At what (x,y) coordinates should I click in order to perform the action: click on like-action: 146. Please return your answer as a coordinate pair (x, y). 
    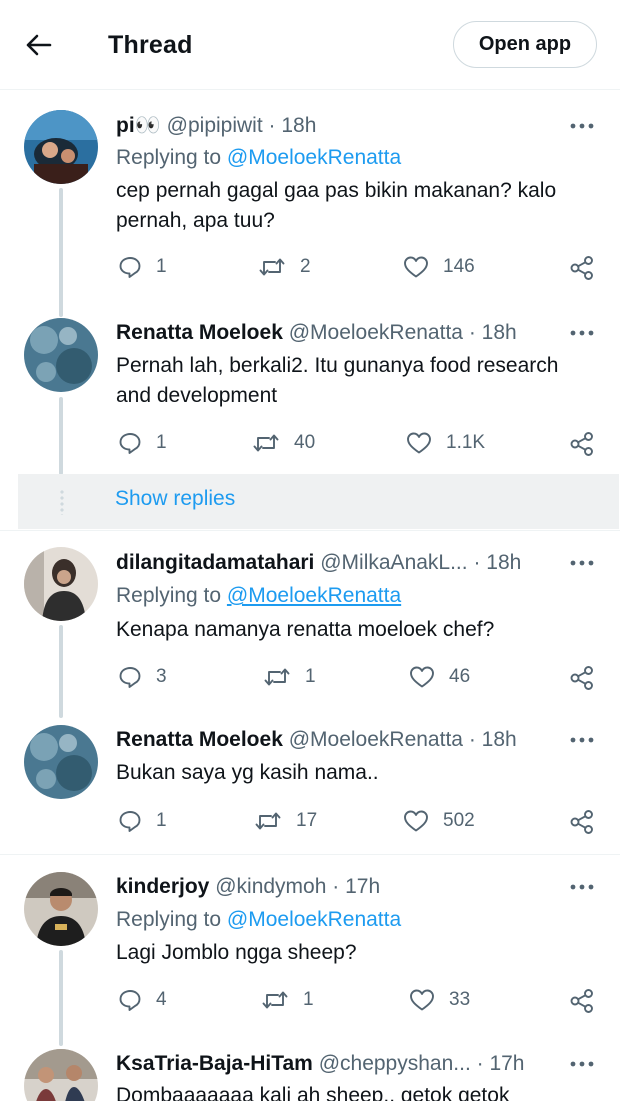
    Looking at the image, I should click on (439, 267).